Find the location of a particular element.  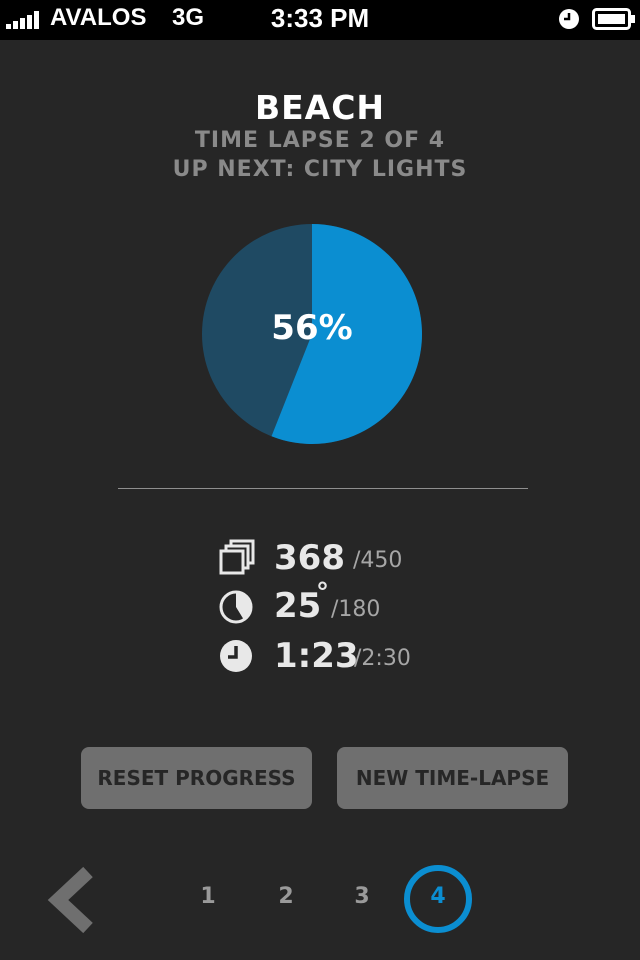

total-time: /2:30 is located at coordinates (382, 658).